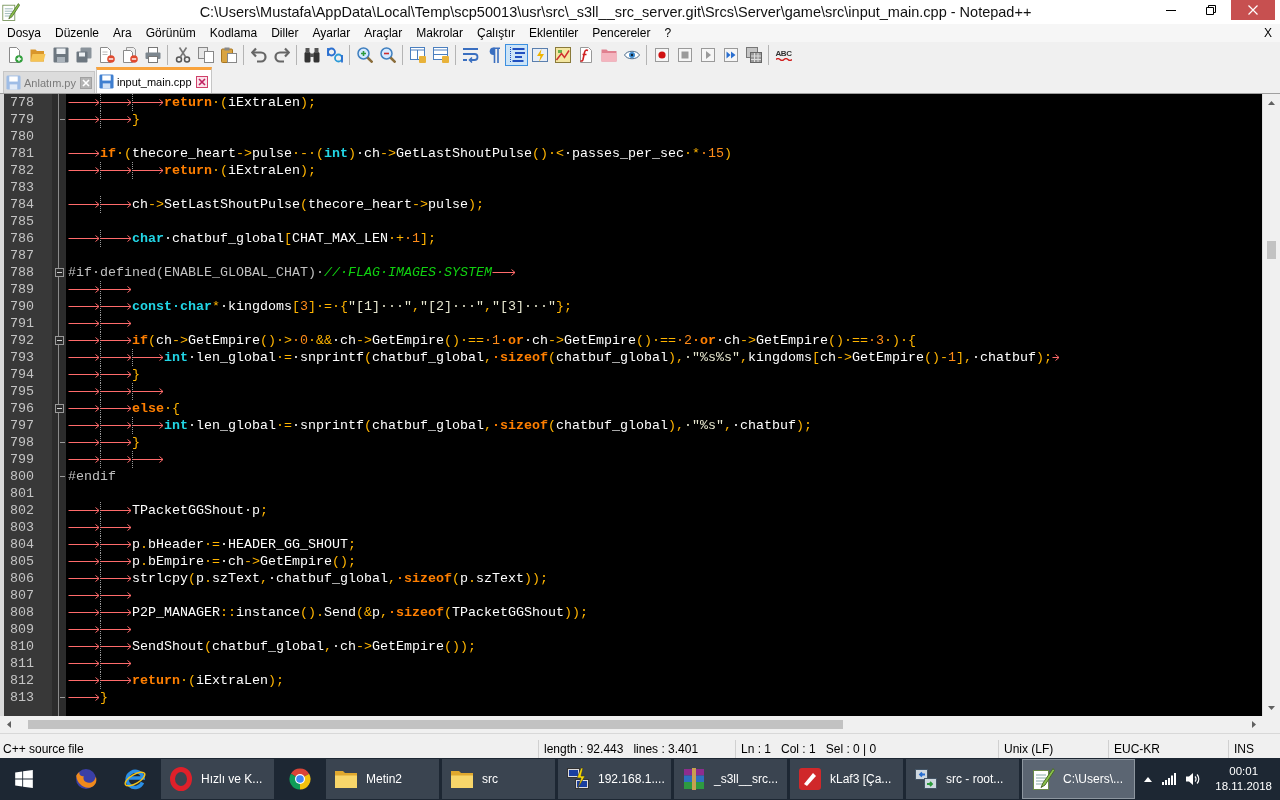  I want to click on menu-item: ?, so click(668, 33).